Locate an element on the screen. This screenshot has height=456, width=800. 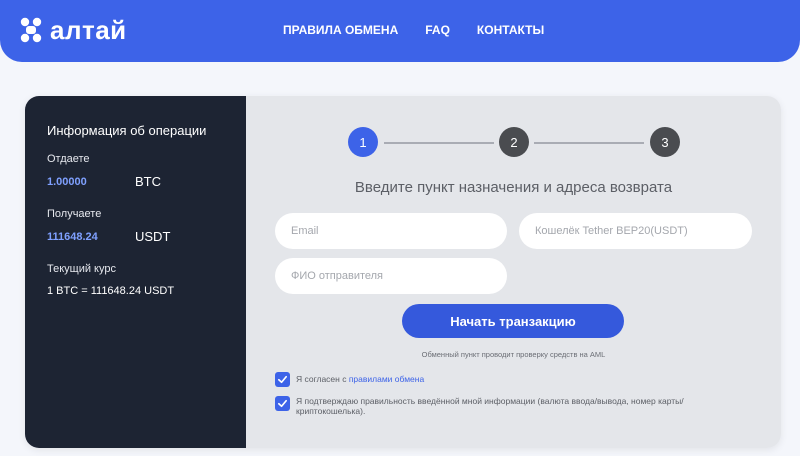
confirm-info-checkbox is located at coordinates (282, 403).